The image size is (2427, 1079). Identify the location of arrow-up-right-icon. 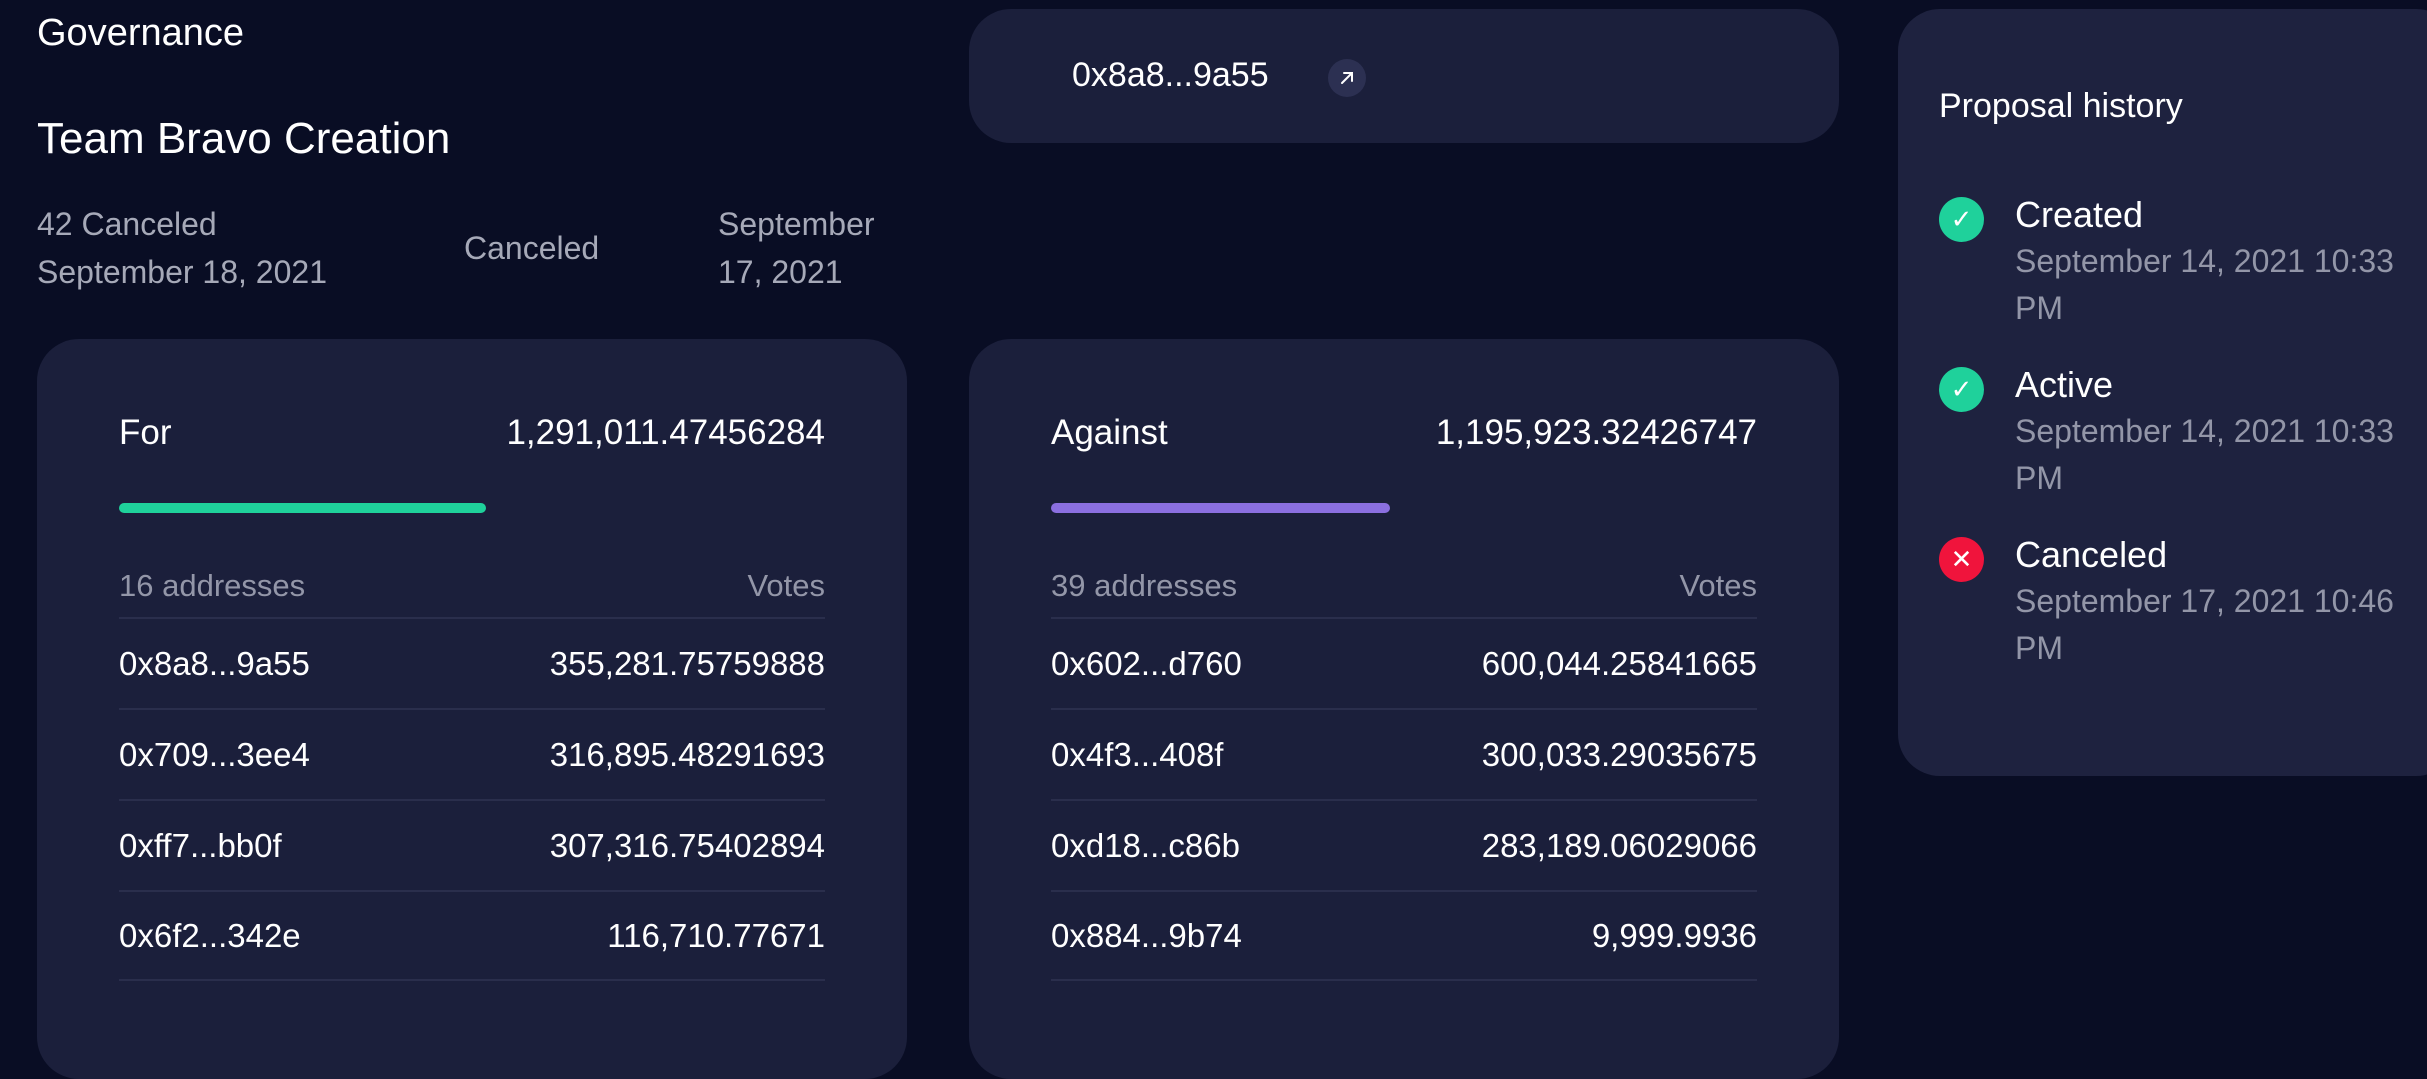
(1347, 78).